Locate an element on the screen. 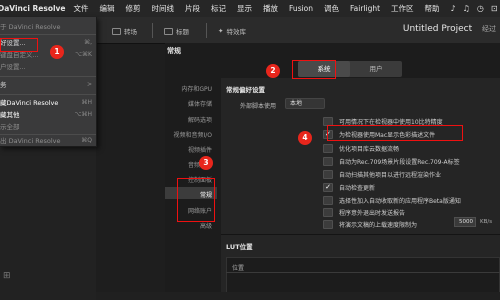 The image size is (500, 300). titles-label: 标题 is located at coordinates (182, 32).